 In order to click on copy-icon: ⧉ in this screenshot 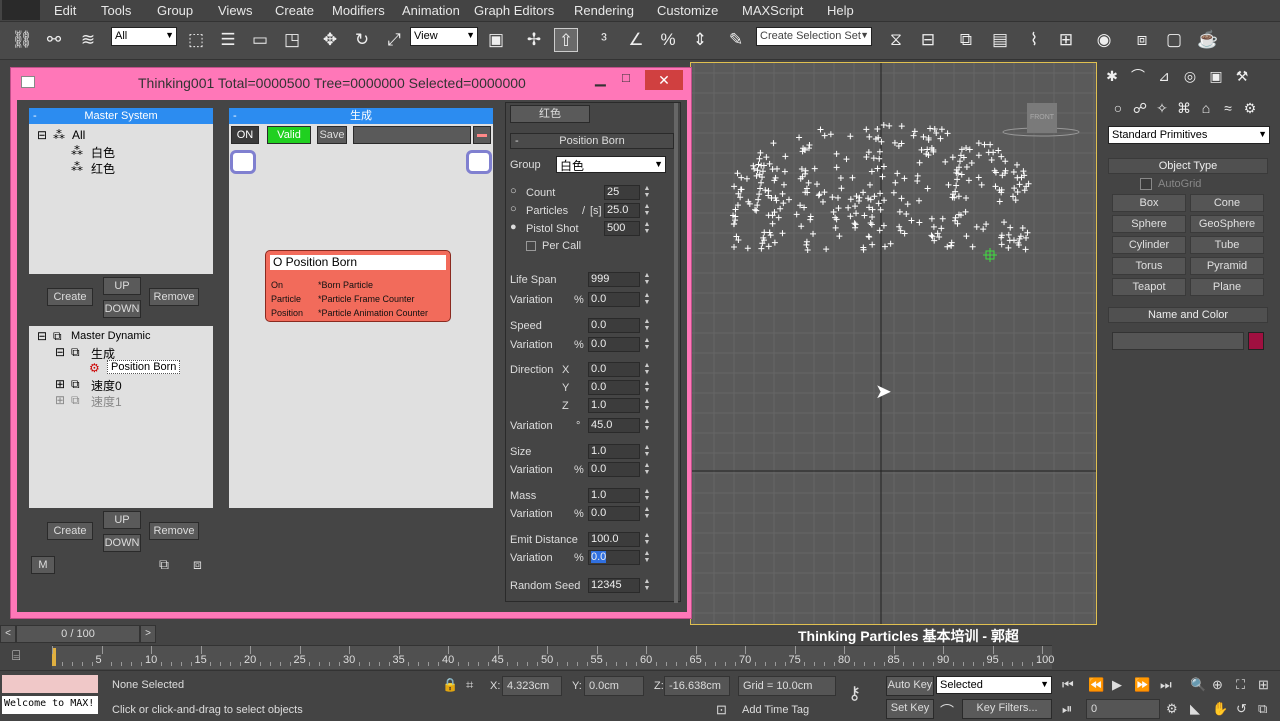, I will do `click(164, 564)`.